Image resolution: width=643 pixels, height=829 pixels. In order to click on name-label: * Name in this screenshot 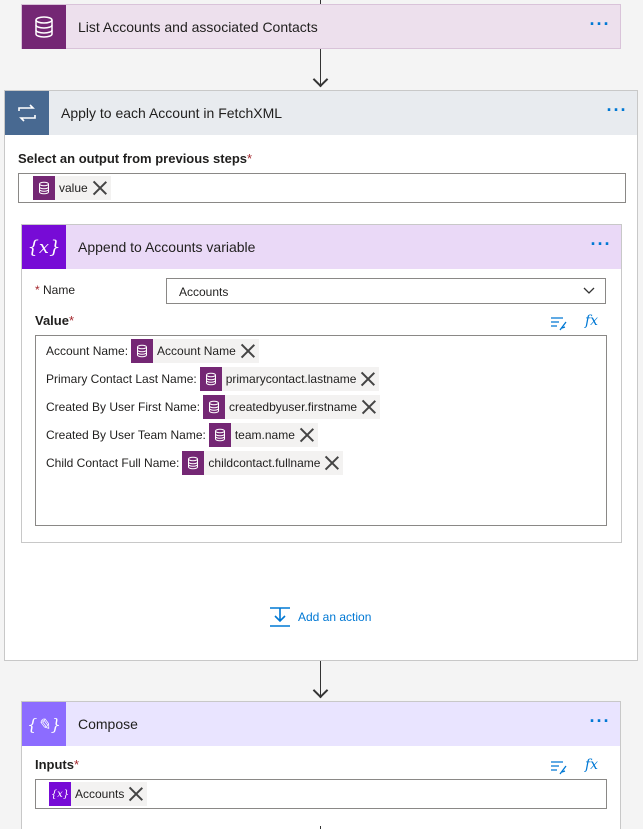, I will do `click(55, 290)`.